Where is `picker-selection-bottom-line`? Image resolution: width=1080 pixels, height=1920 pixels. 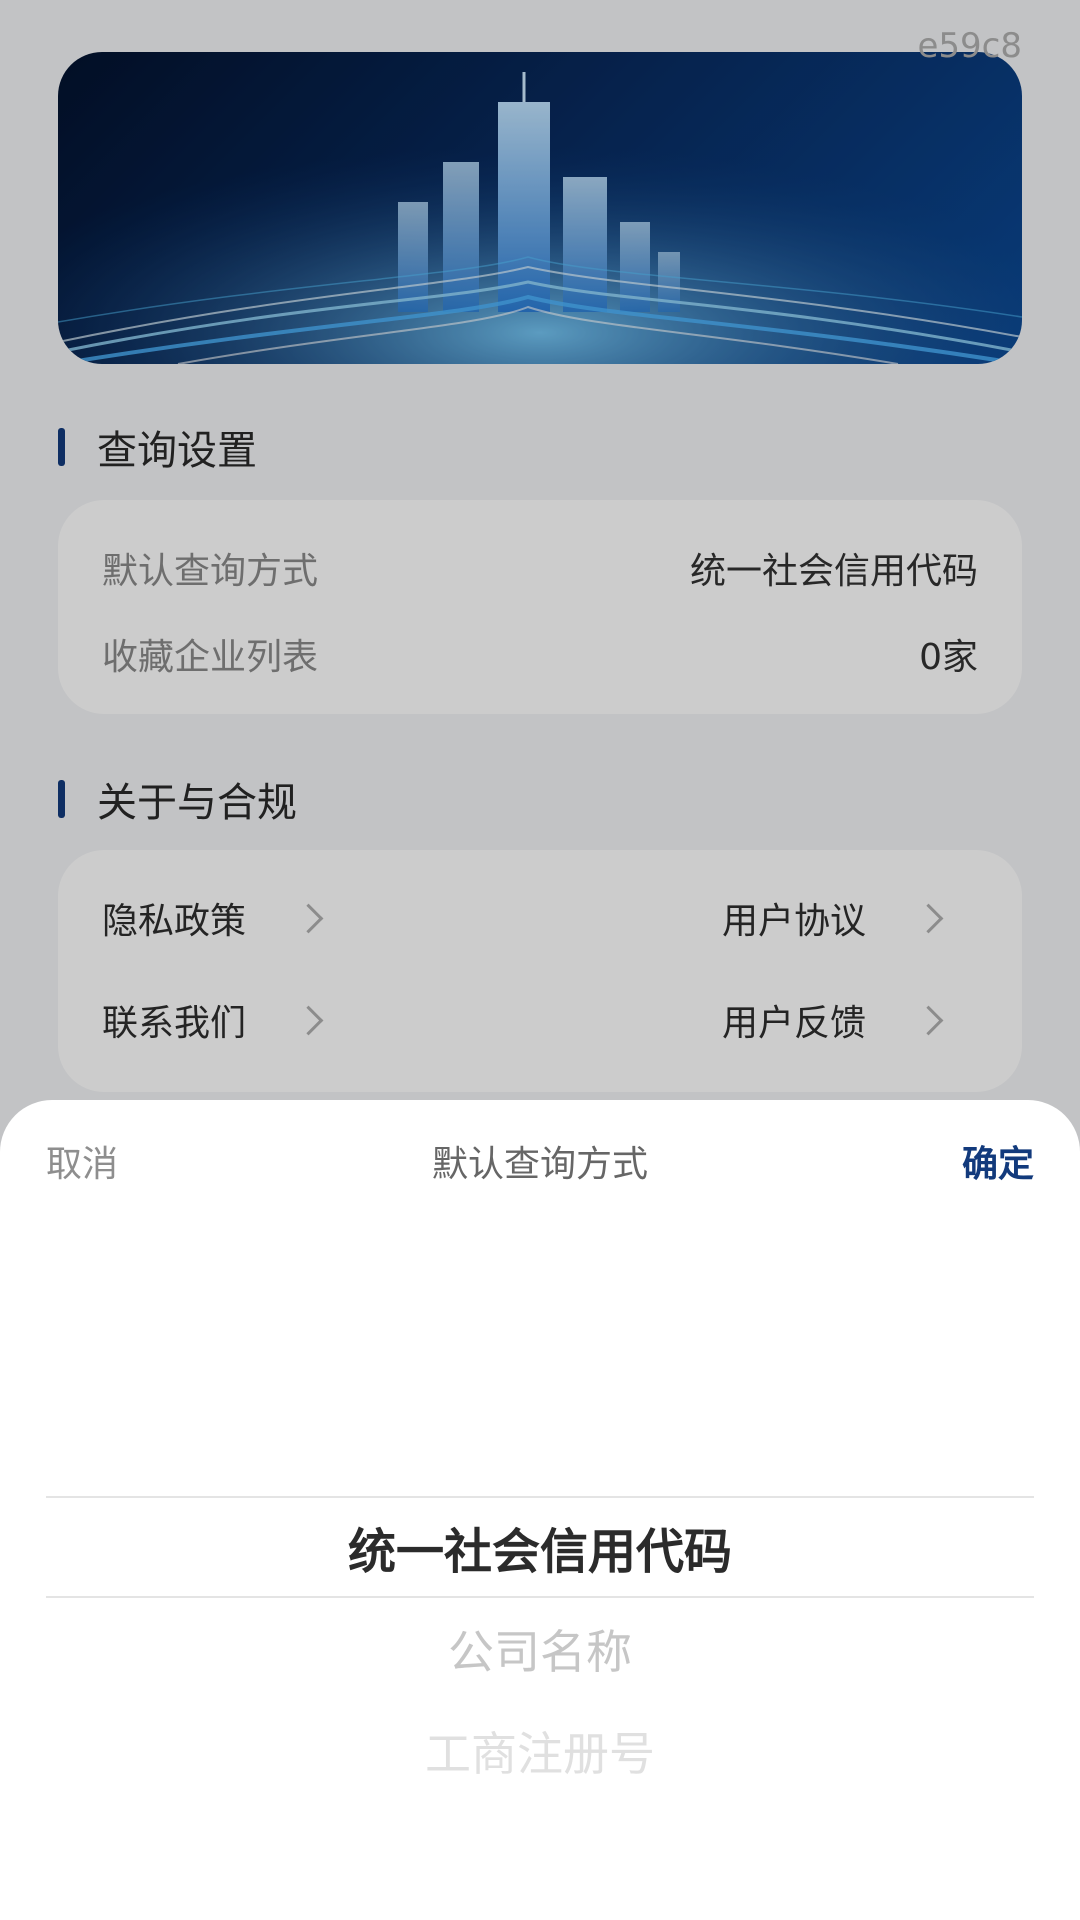 picker-selection-bottom-line is located at coordinates (540, 1597).